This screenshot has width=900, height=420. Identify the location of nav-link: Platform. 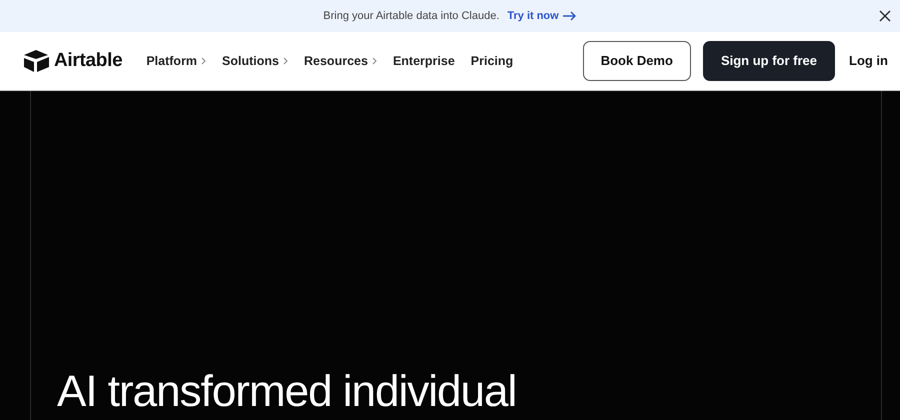
(176, 61).